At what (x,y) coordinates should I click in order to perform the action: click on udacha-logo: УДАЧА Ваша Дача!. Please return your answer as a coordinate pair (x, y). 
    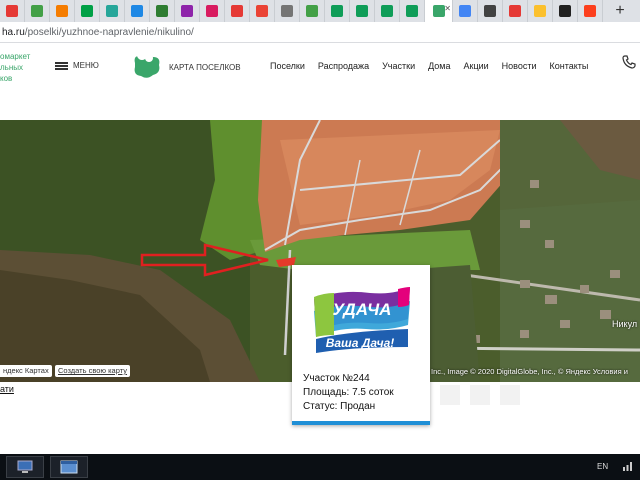
    Looking at the image, I should click on (362, 320).